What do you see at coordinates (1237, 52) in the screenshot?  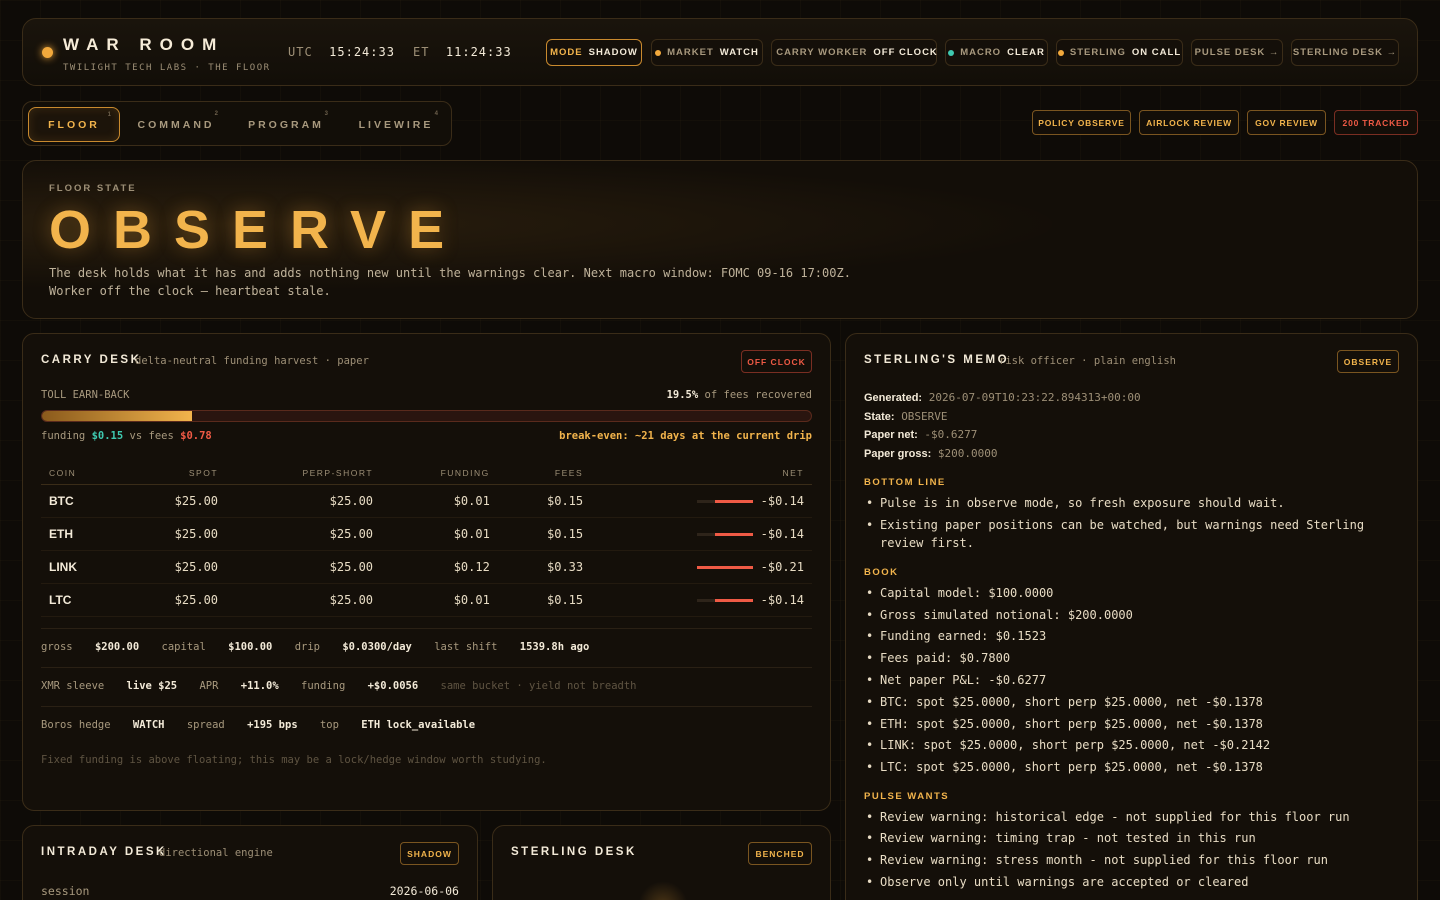 I see `pulse-desk-link: PULSE DESK →` at bounding box center [1237, 52].